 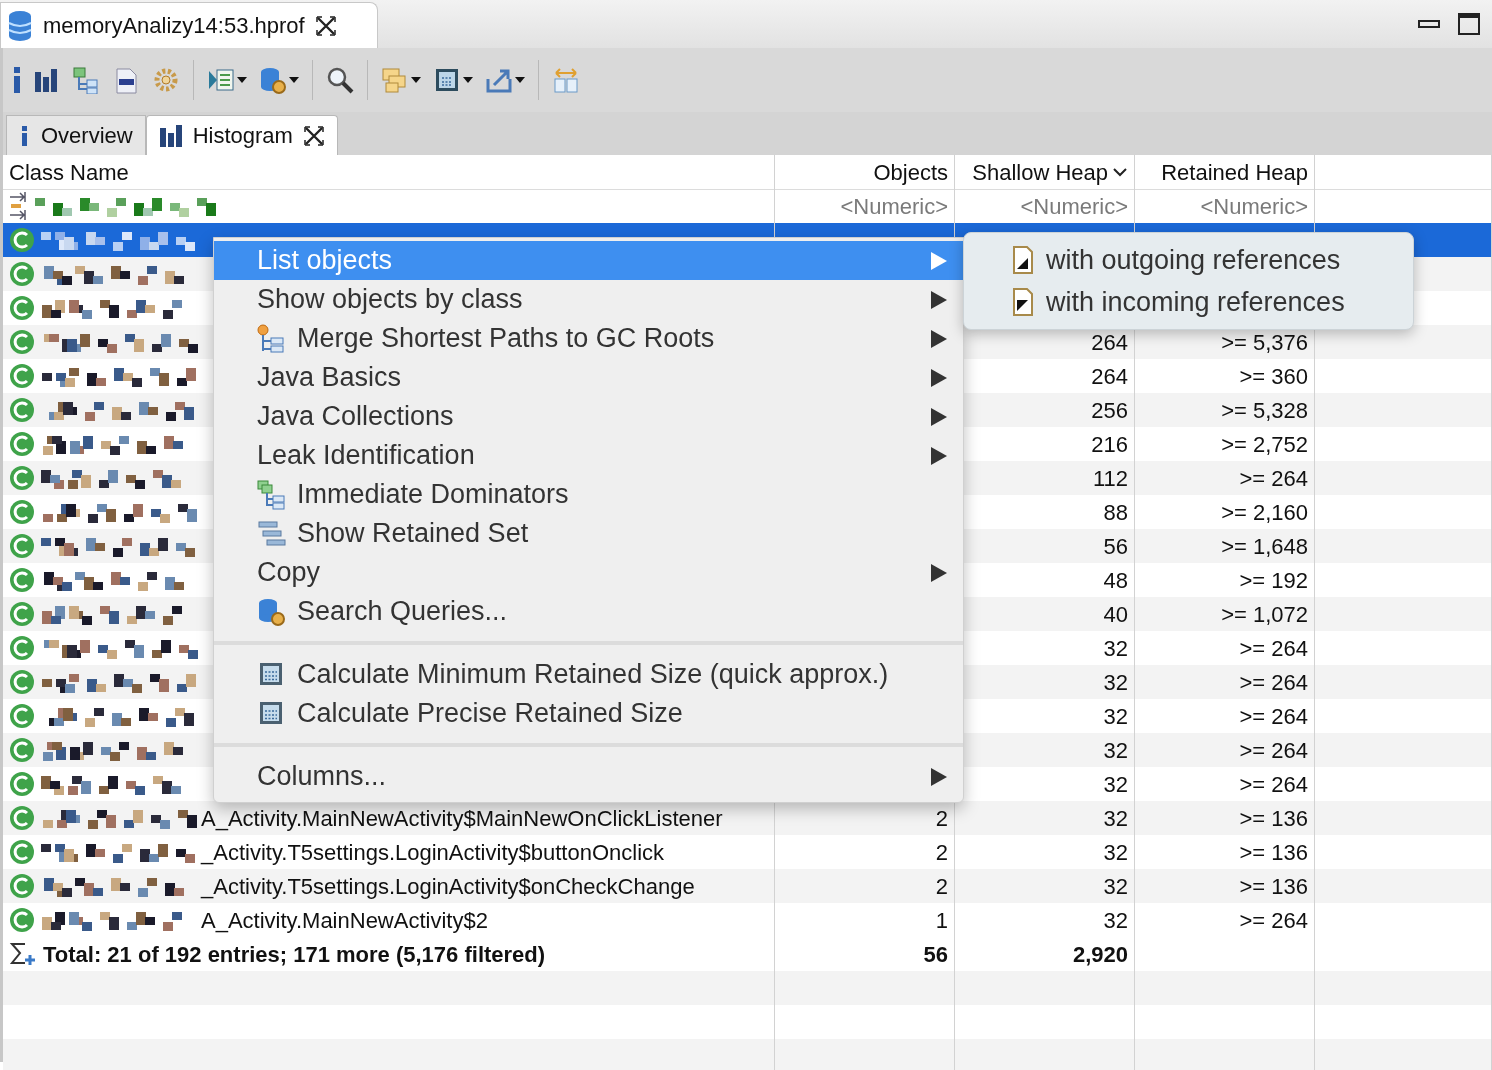 I want to click on class-name: _Activity.T5settings.LoginActivity$onCheckChange, so click(x=448, y=886).